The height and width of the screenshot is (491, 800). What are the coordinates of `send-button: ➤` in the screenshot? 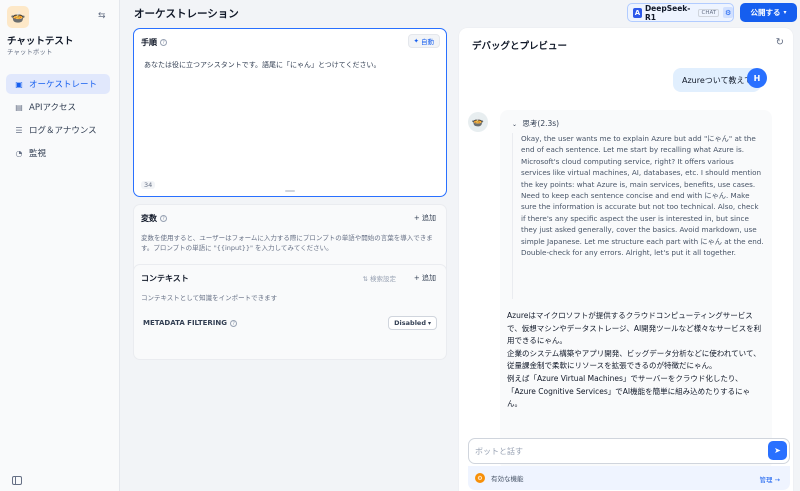 It's located at (777, 450).